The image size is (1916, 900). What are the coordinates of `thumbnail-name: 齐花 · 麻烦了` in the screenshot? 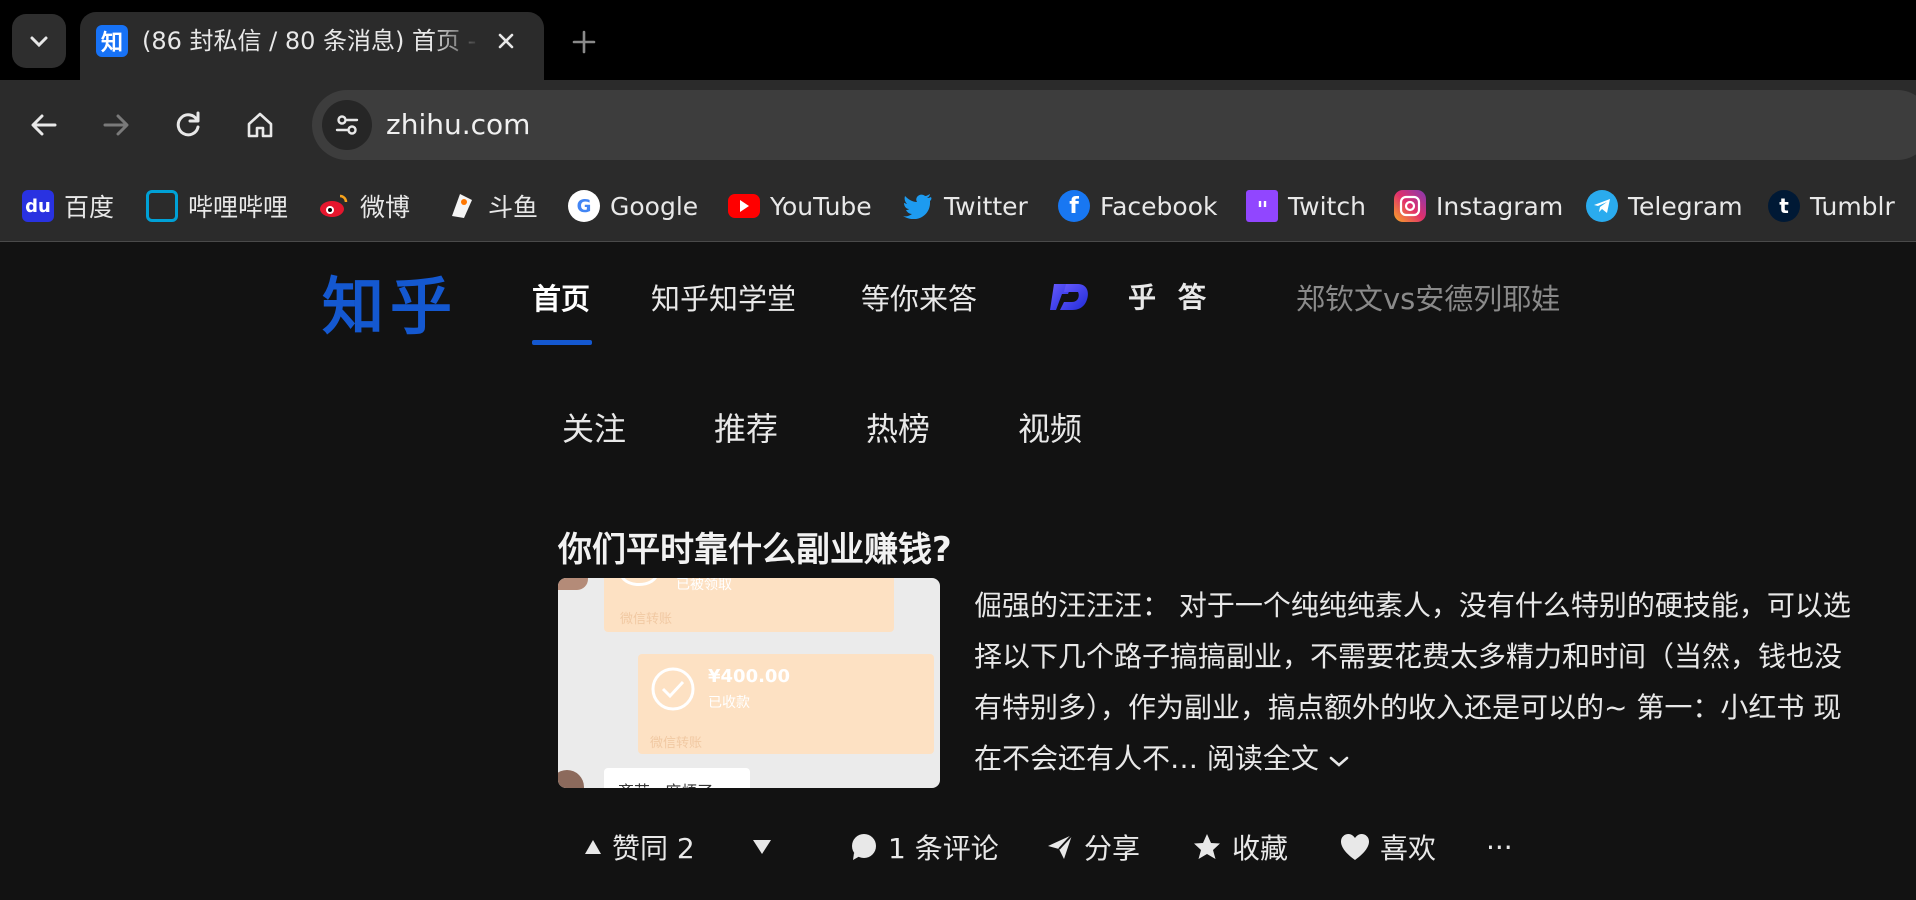 It's located at (677, 778).